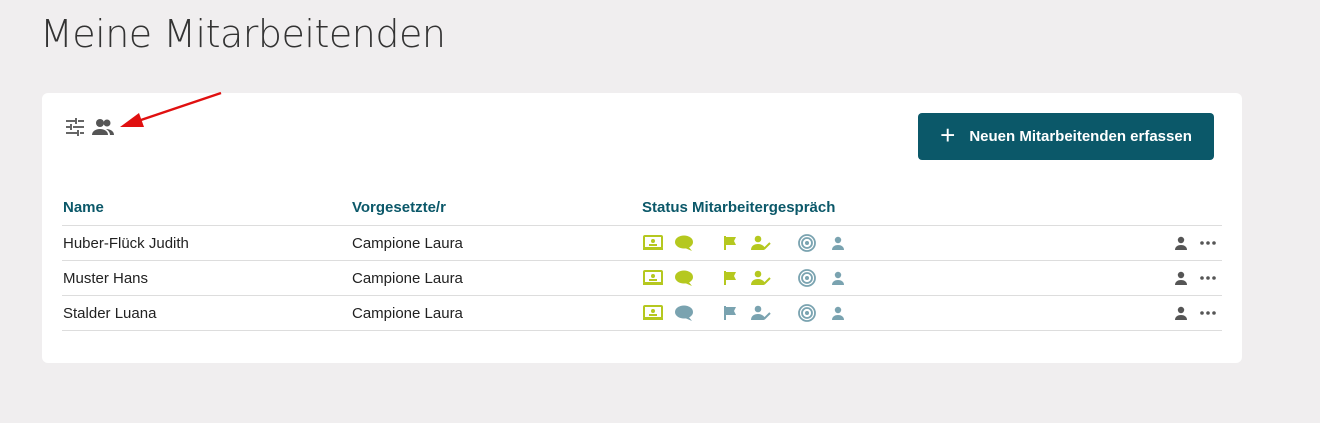 The width and height of the screenshot is (1320, 423). What do you see at coordinates (207, 278) in the screenshot?
I see `employee-name: Muster Hans` at bounding box center [207, 278].